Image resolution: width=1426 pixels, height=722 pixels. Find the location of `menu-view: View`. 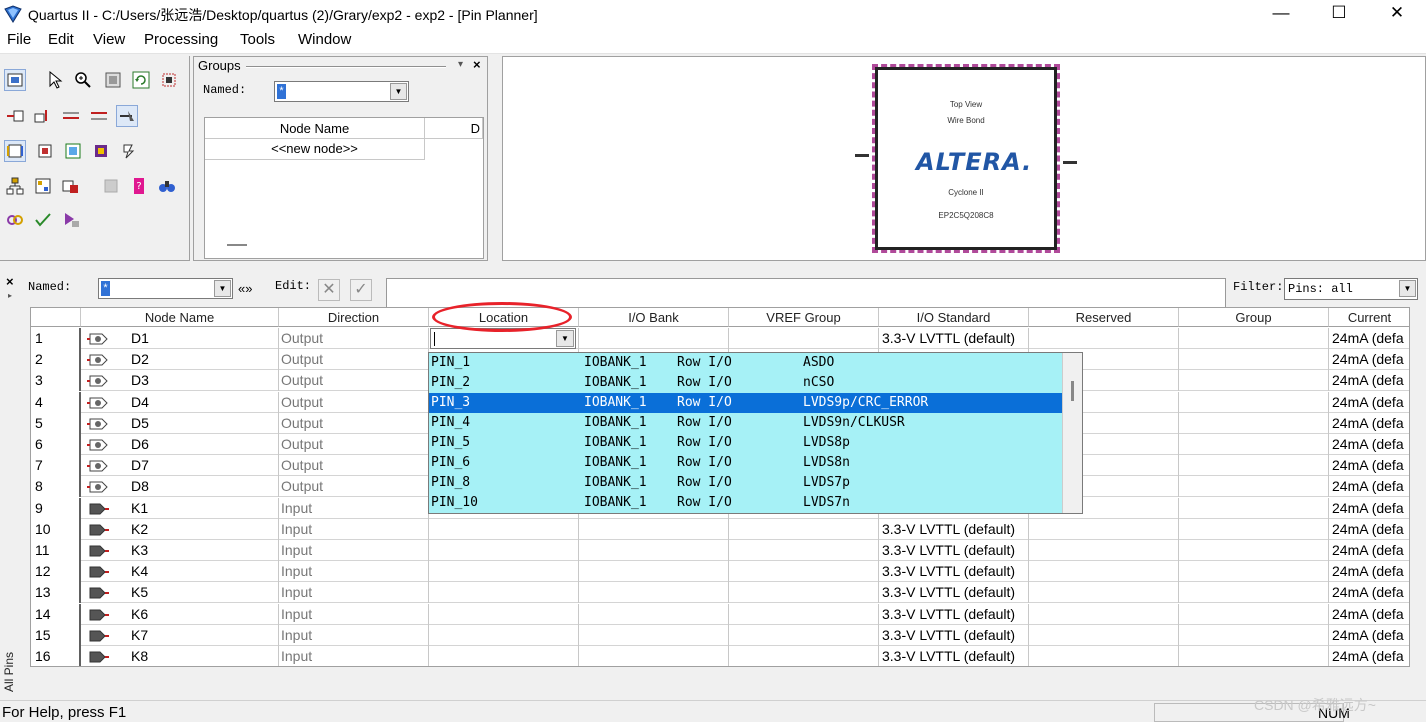

menu-view: View is located at coordinates (109, 39).